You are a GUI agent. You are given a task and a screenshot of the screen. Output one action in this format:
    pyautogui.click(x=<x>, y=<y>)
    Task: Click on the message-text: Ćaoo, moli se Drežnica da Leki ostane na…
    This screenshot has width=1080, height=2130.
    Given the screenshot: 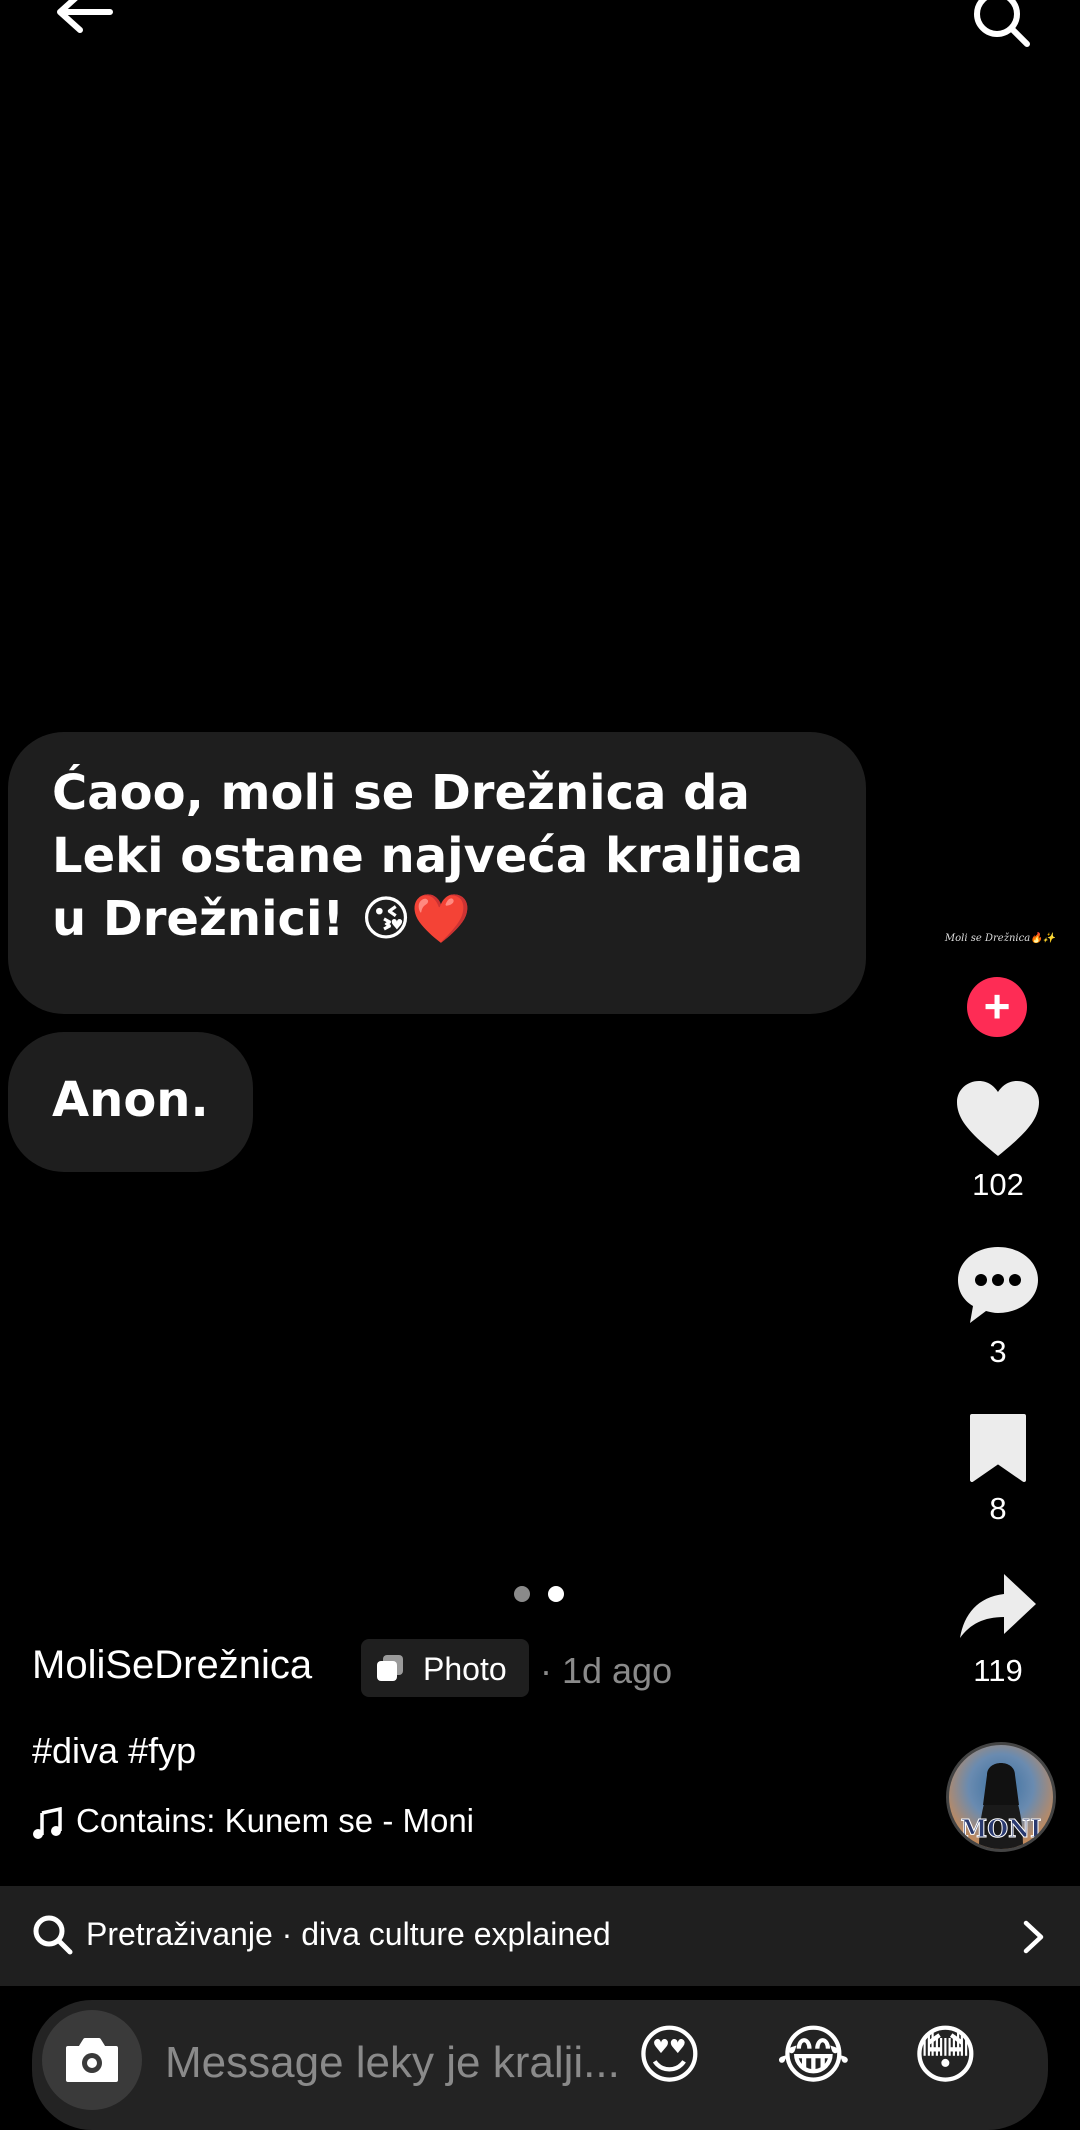 What is the action you would take?
    pyautogui.click(x=428, y=856)
    